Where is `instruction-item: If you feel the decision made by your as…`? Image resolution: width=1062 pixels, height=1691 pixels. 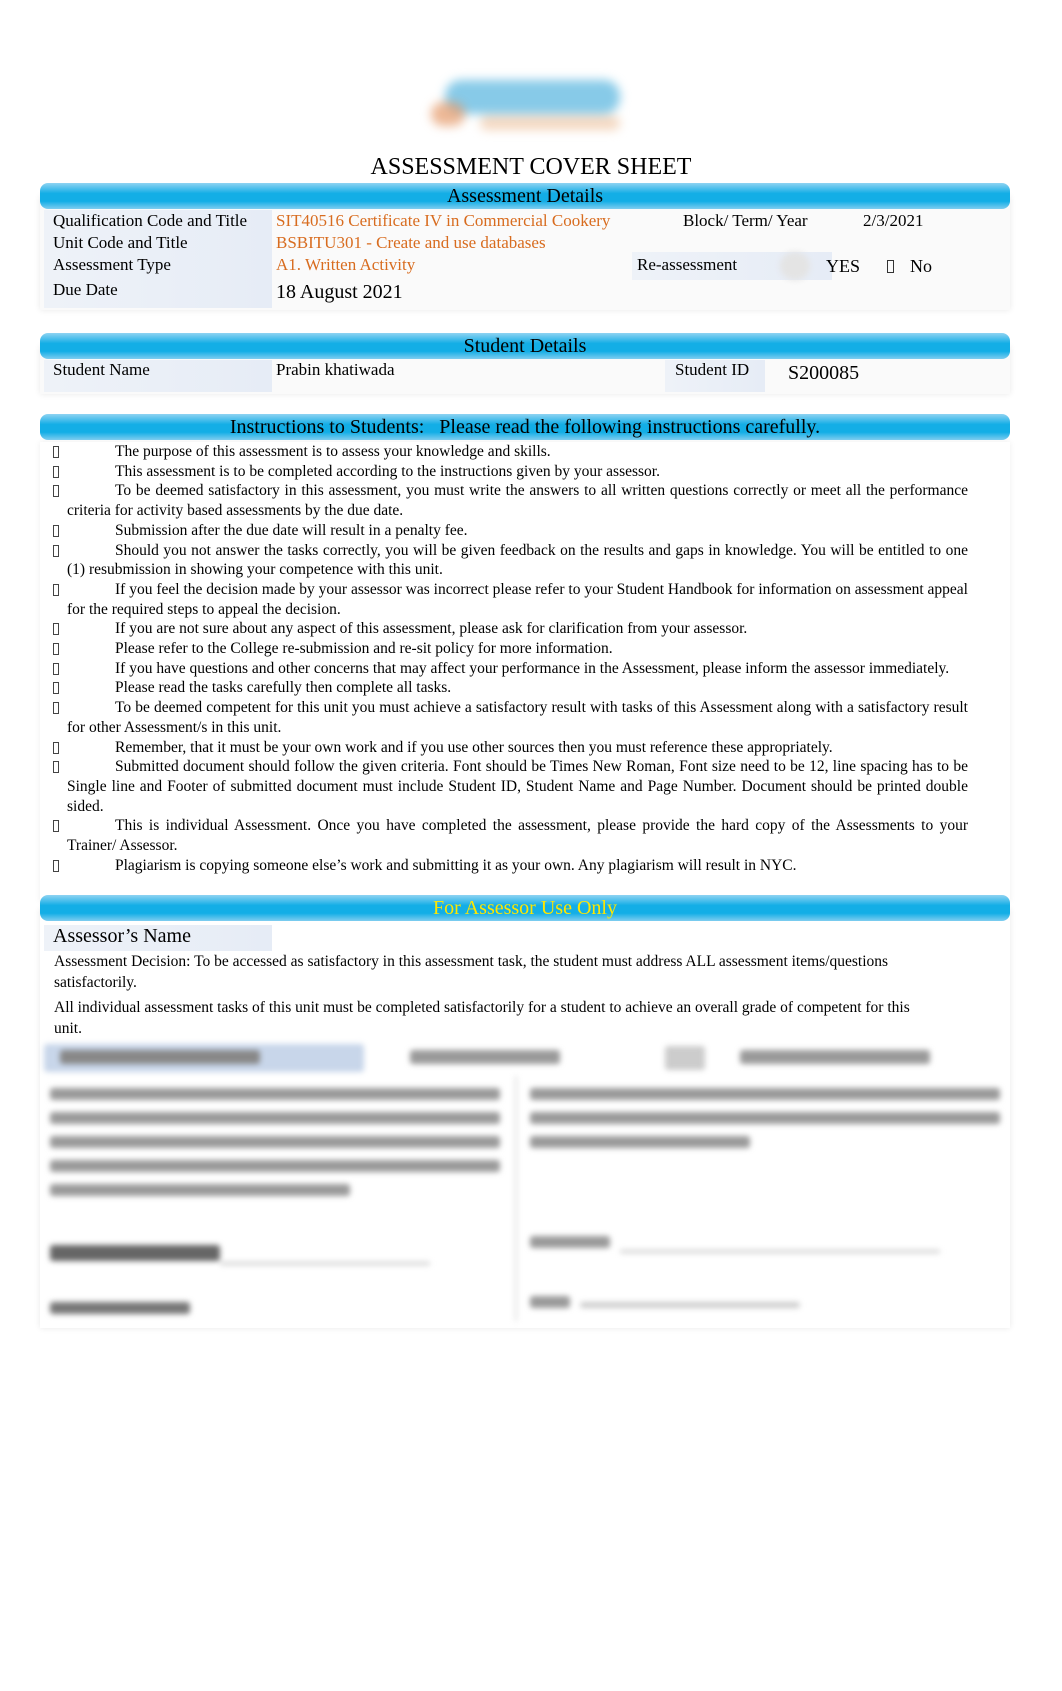
instruction-item: If you feel the decision made by your as… is located at coordinates (525, 599).